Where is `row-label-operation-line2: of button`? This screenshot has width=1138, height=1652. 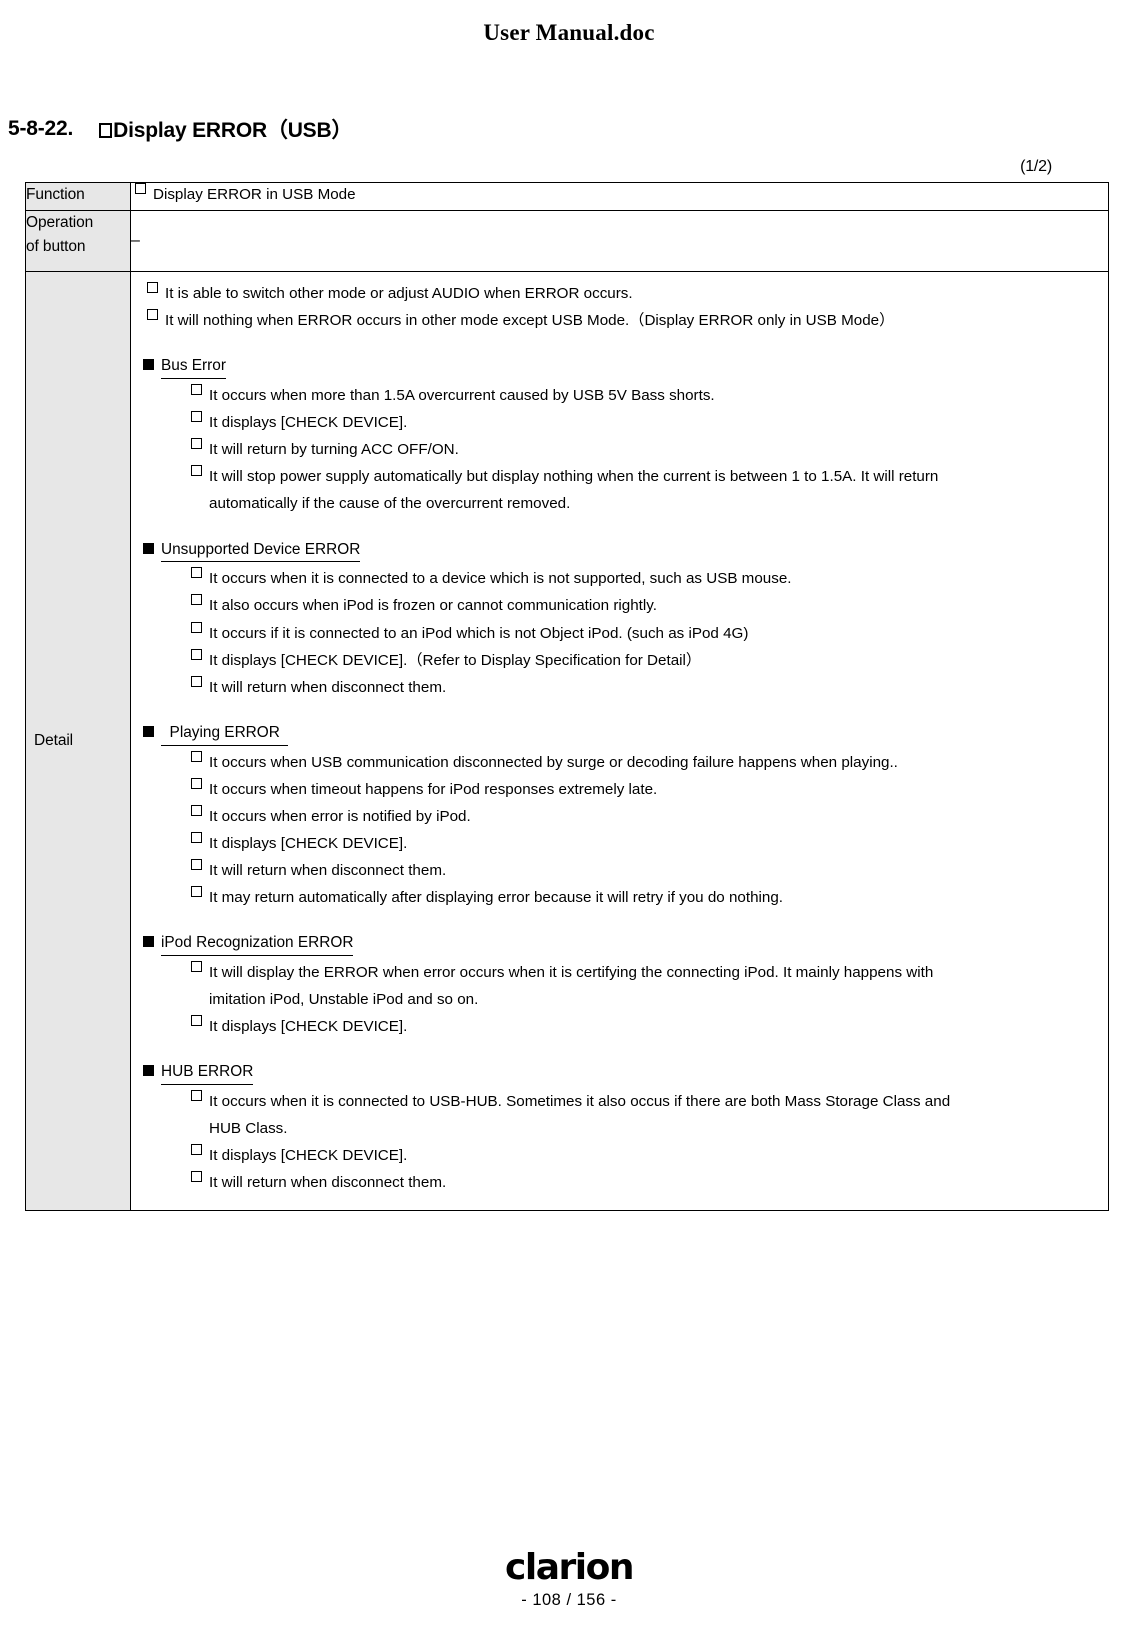
row-label-operation-line2: of button is located at coordinates (56, 247).